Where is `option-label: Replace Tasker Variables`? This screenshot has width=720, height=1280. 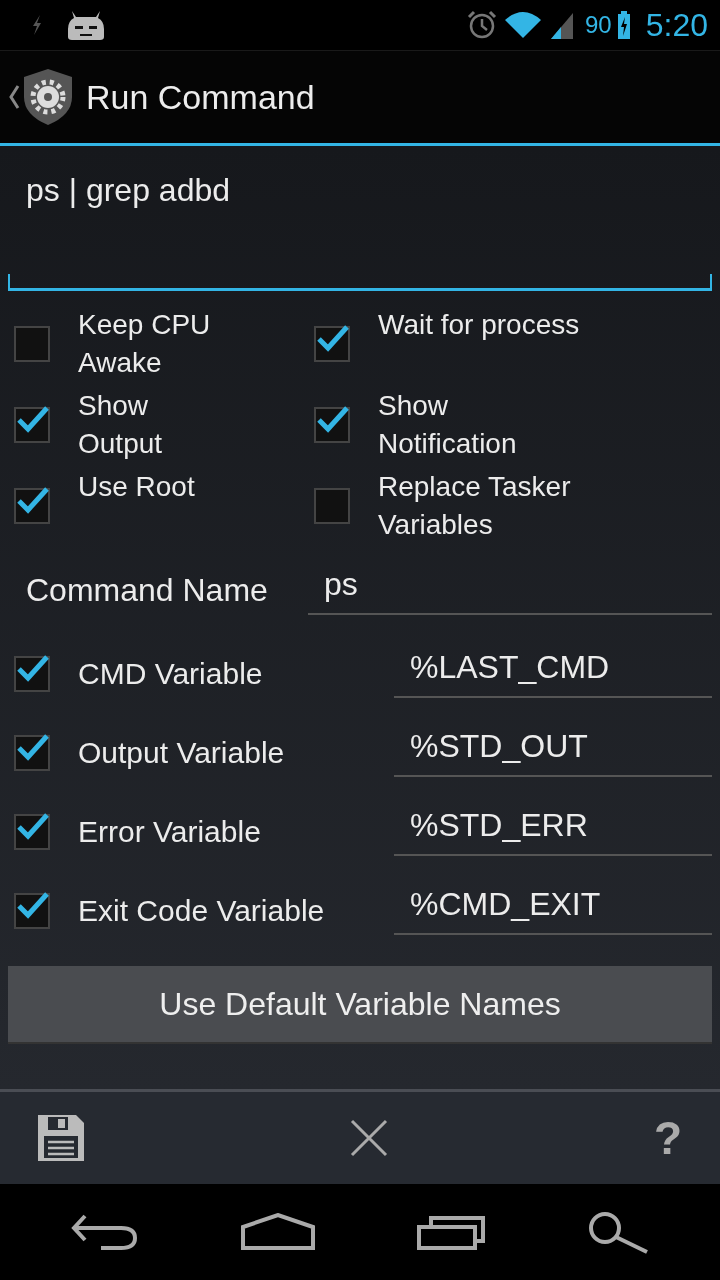 option-label: Replace Tasker Variables is located at coordinates (475, 506).